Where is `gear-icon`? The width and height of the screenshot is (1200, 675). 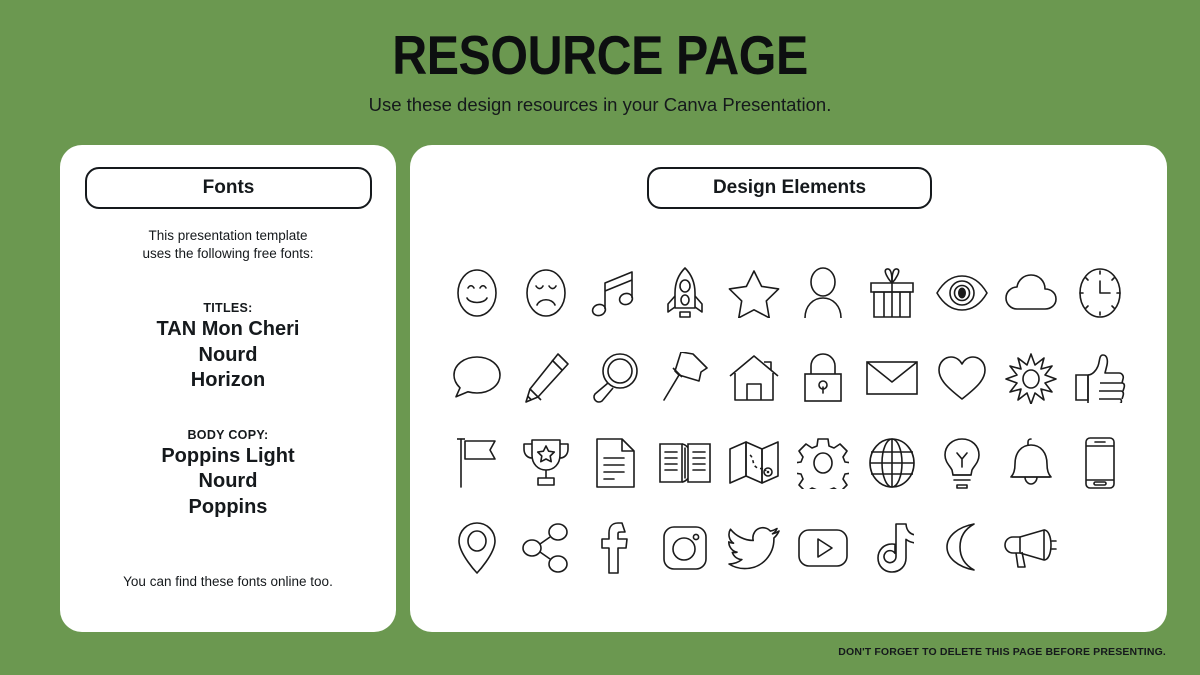
gear-icon is located at coordinates (823, 463).